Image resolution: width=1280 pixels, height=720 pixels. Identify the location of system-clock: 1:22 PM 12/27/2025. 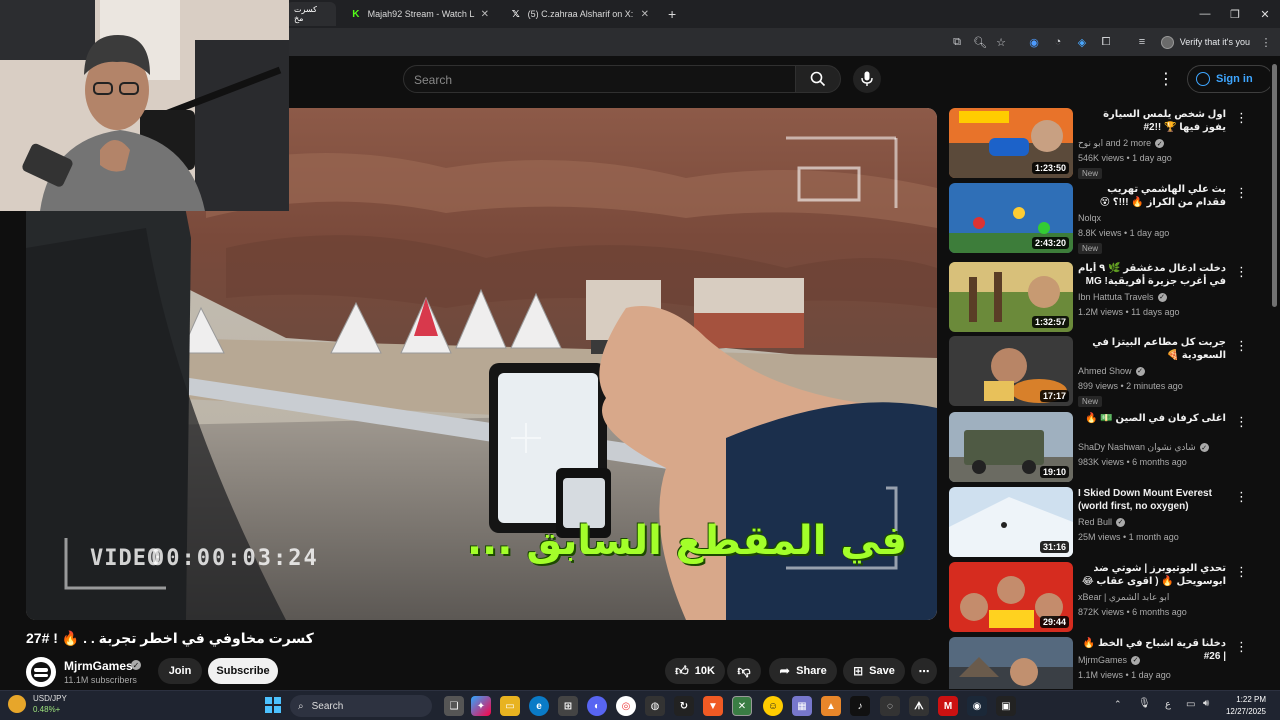
(1246, 706).